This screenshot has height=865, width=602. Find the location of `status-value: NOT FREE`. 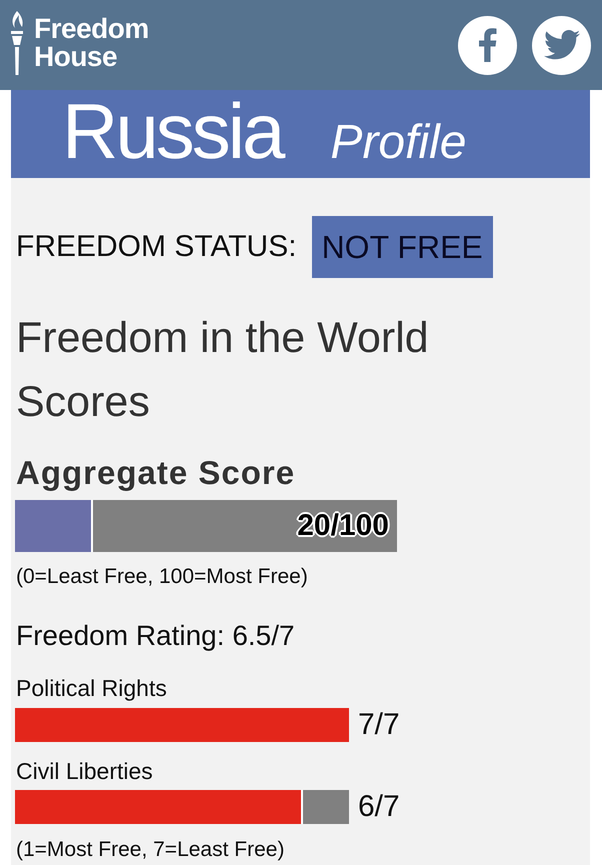

status-value: NOT FREE is located at coordinates (402, 247).